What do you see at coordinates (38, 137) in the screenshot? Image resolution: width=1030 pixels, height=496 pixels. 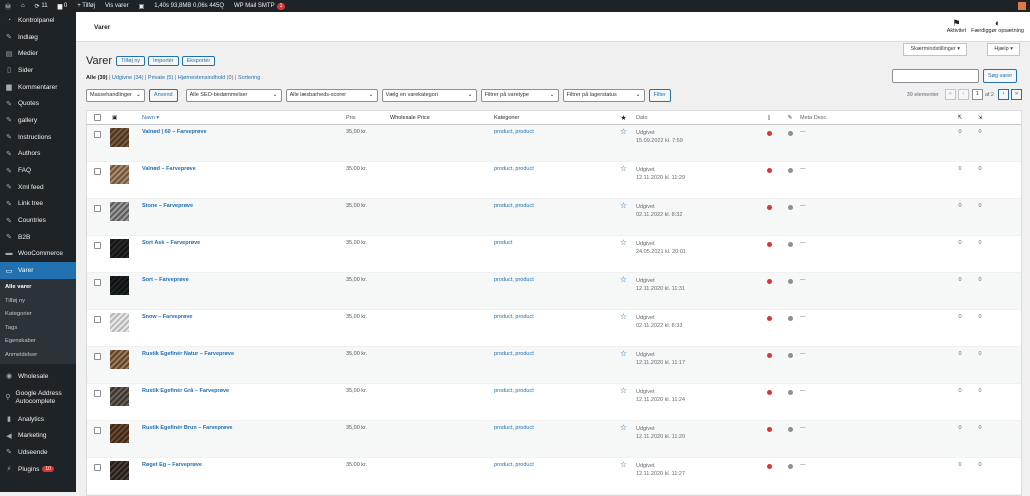 I see `sidebar-item-instructions: ✎ Instructions` at bounding box center [38, 137].